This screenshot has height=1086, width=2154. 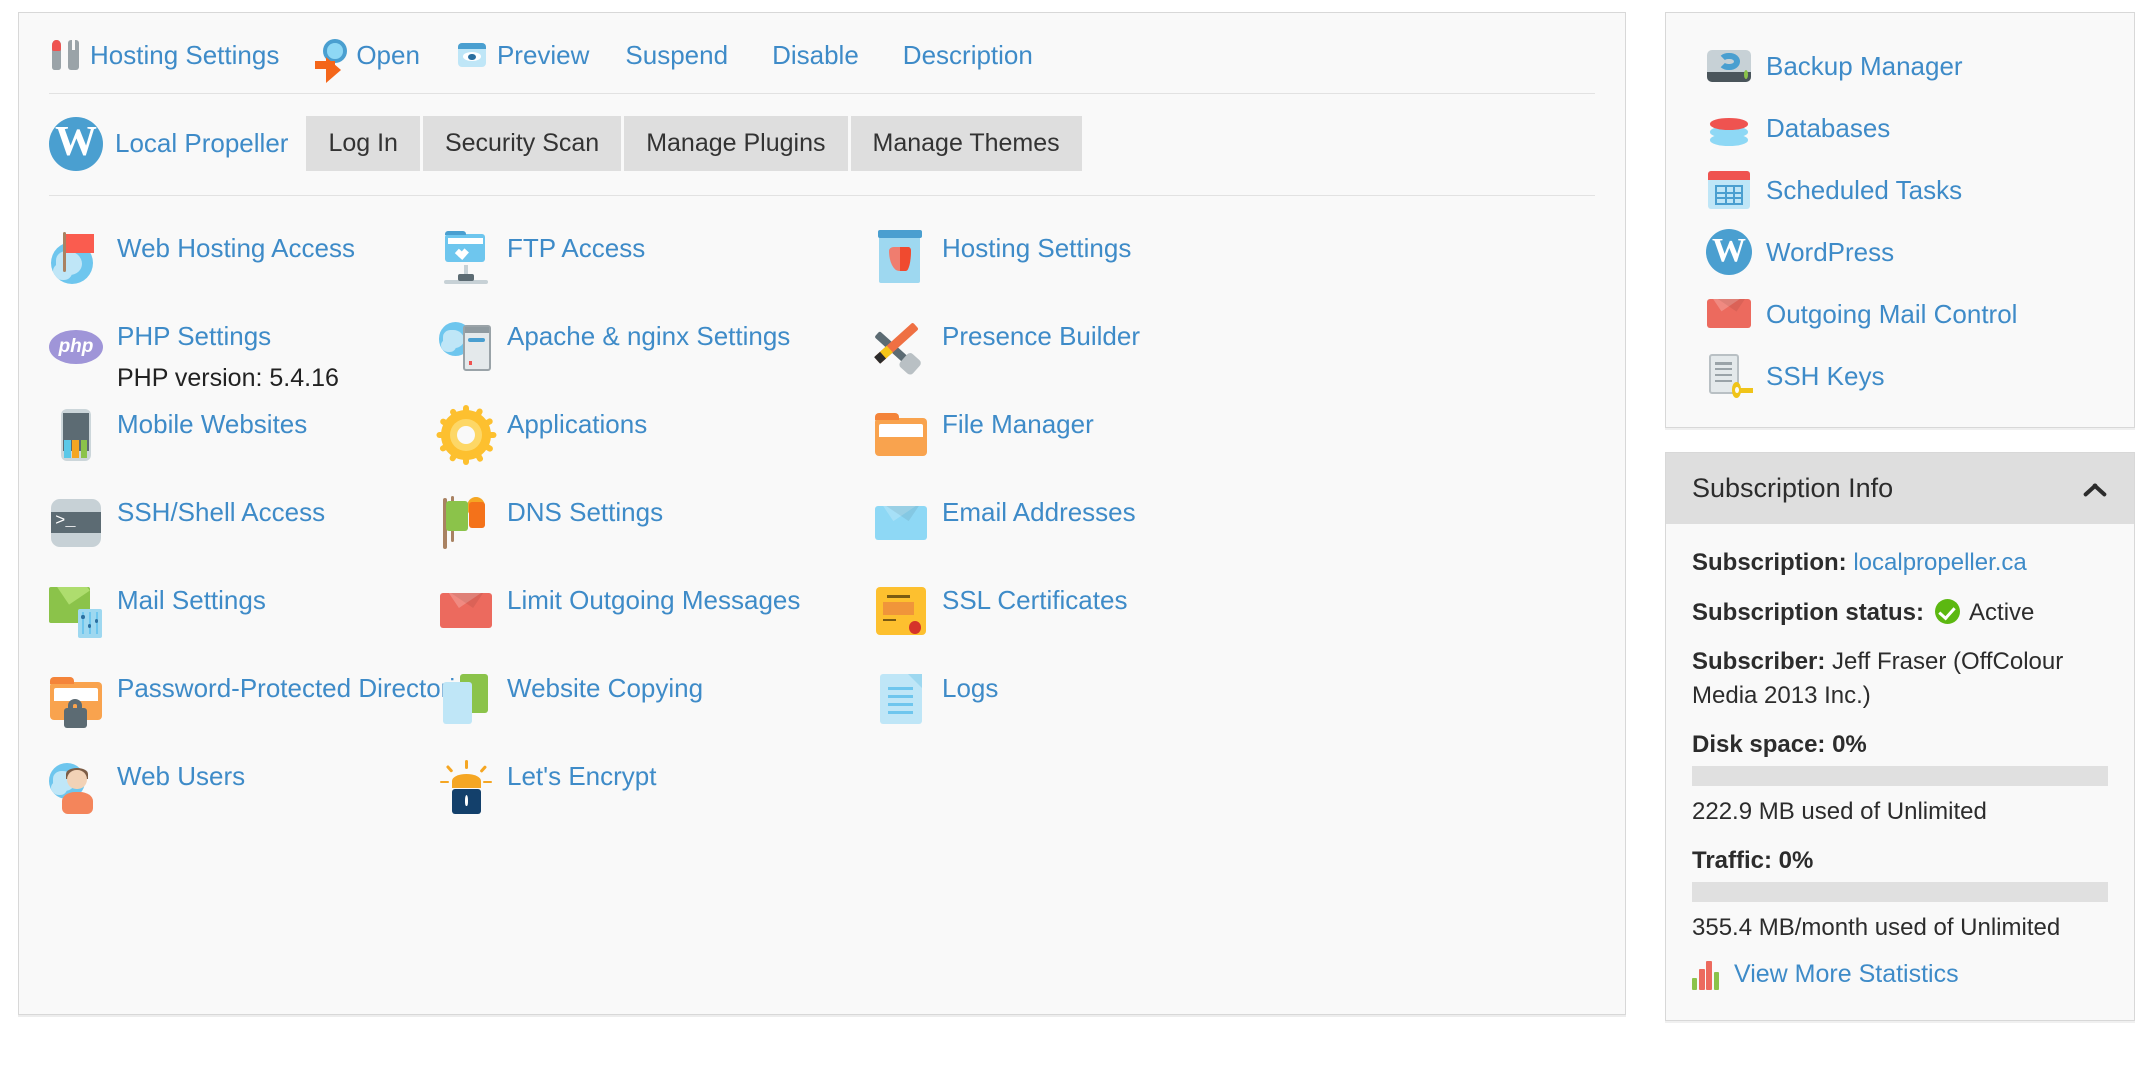 I want to click on tool-web-users: Web Users, so click(x=244, y=802).